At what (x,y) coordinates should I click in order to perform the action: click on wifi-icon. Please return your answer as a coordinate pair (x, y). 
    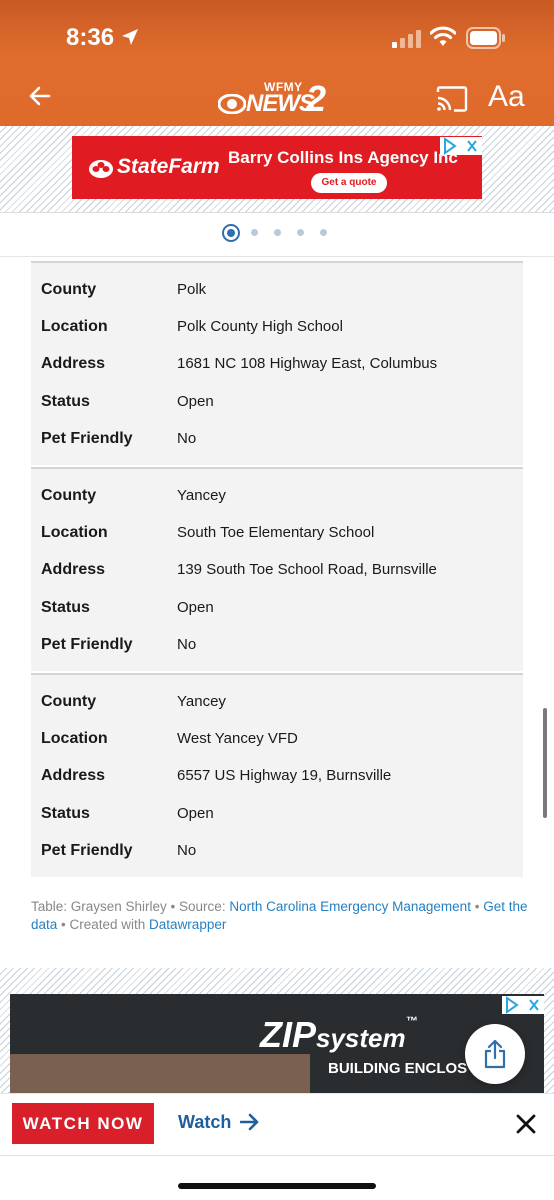
    Looking at the image, I should click on (443, 36).